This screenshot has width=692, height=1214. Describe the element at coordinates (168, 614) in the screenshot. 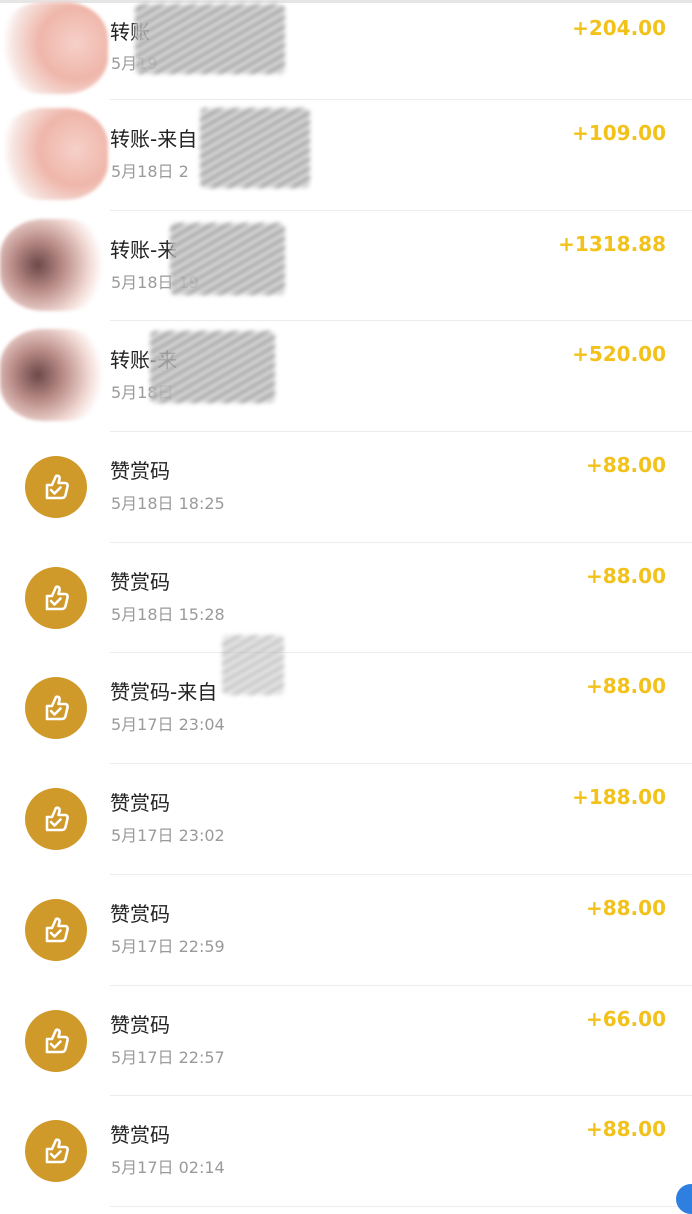

I see `transaction-time: 5月18日 15:28` at that location.